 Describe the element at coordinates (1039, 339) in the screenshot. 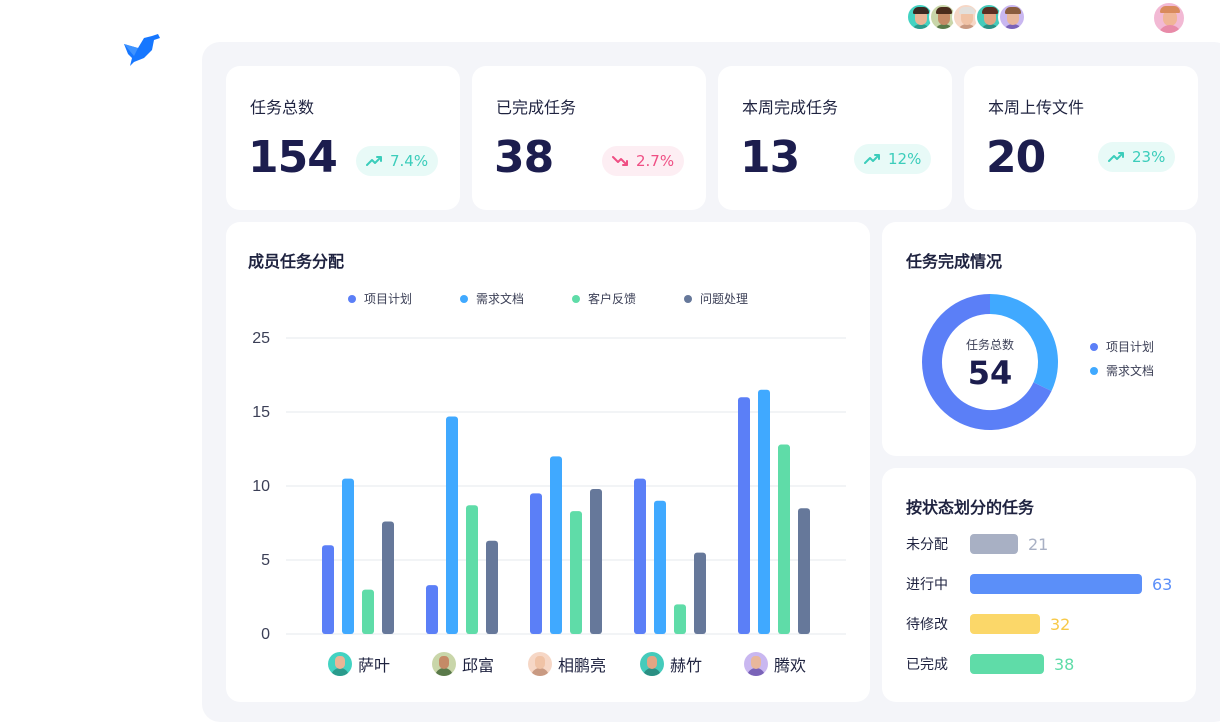

I see `completion-donut-card: 任务完成情况 任务总数 54 项目计划 需求文档` at that location.